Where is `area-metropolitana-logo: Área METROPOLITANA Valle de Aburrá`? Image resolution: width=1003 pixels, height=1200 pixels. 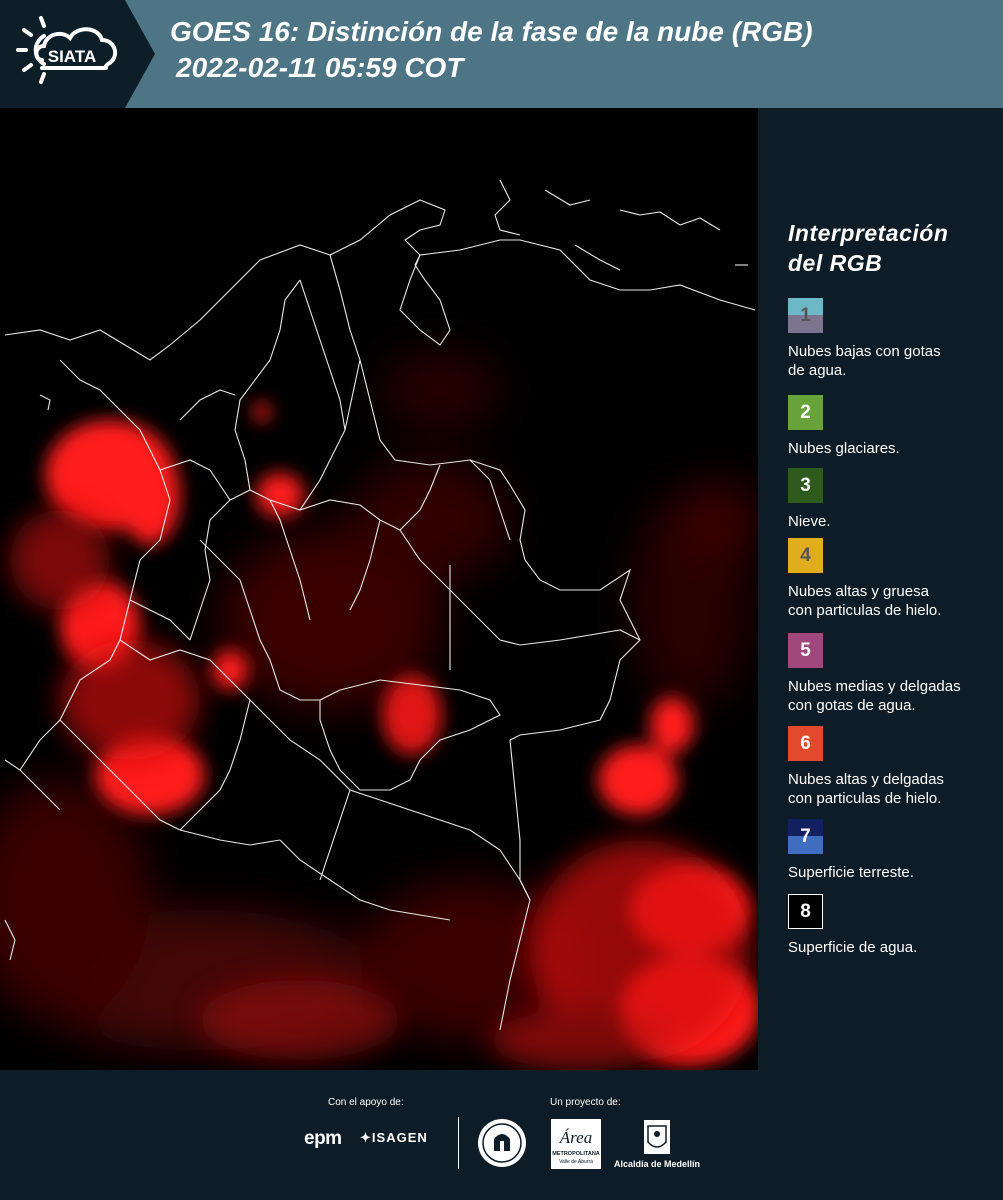
area-metropolitana-logo: Área METROPOLITANA Valle de Aburrá is located at coordinates (576, 1144).